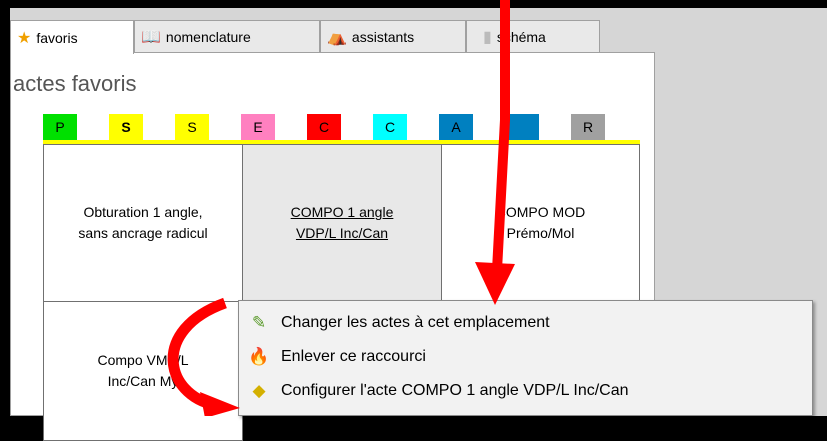  Describe the element at coordinates (60, 127) in the screenshot. I see `chip-p: P` at that location.